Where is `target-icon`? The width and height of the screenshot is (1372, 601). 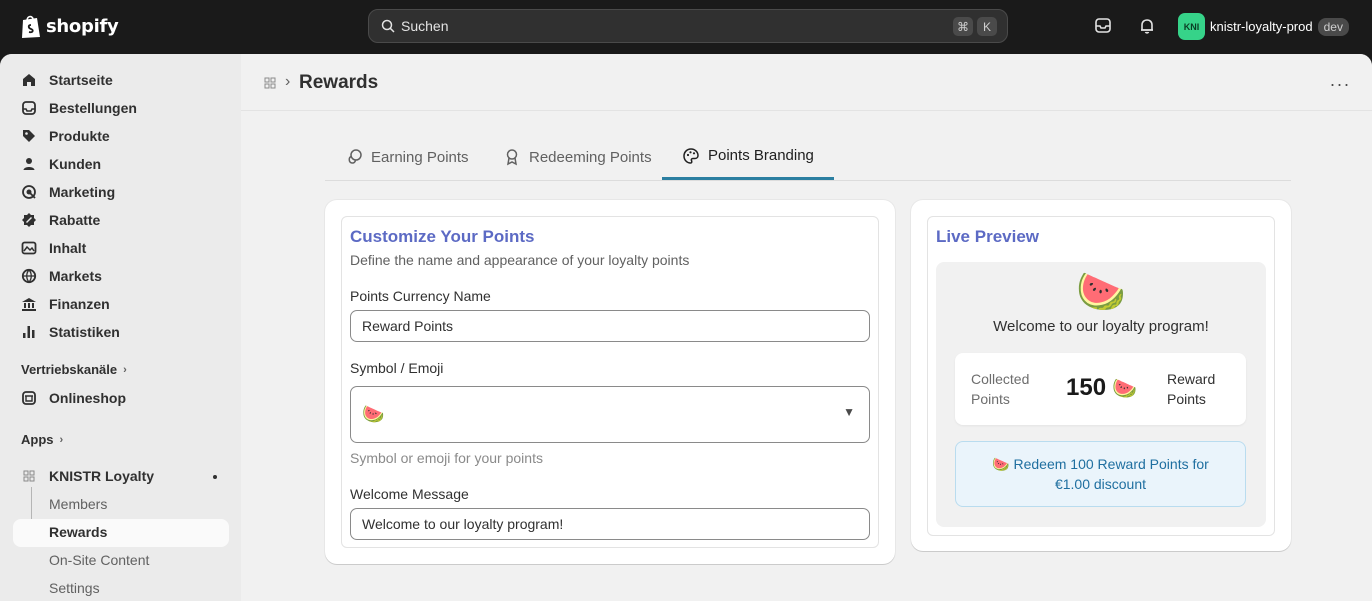
target-icon is located at coordinates (29, 192).